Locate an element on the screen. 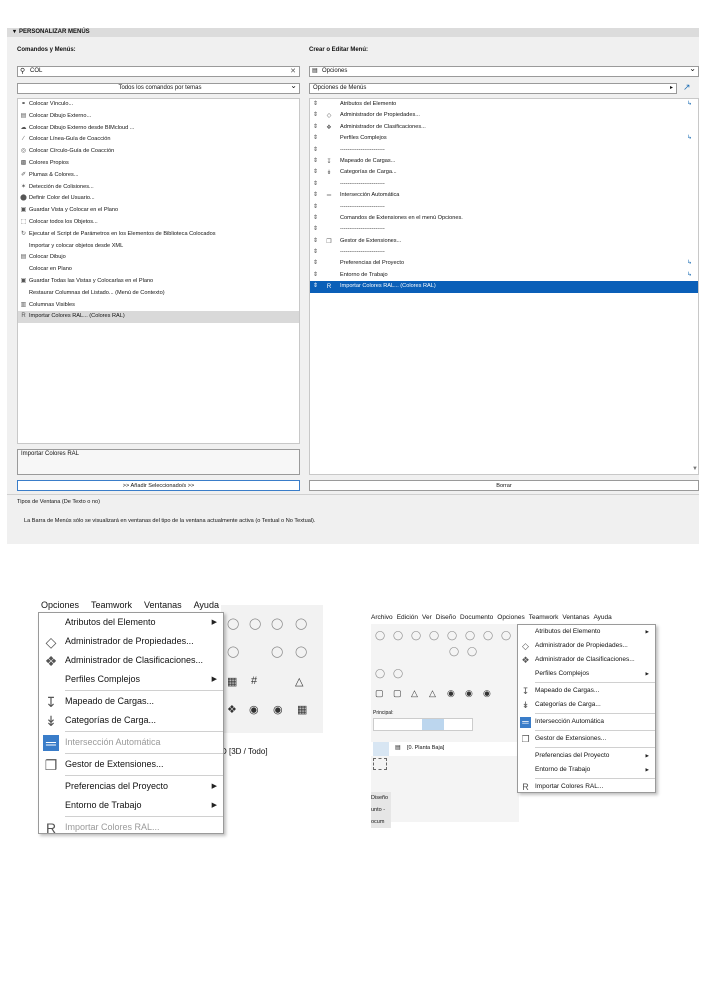 This screenshot has width=706, height=999. menubar-item: Documento is located at coordinates (476, 618).